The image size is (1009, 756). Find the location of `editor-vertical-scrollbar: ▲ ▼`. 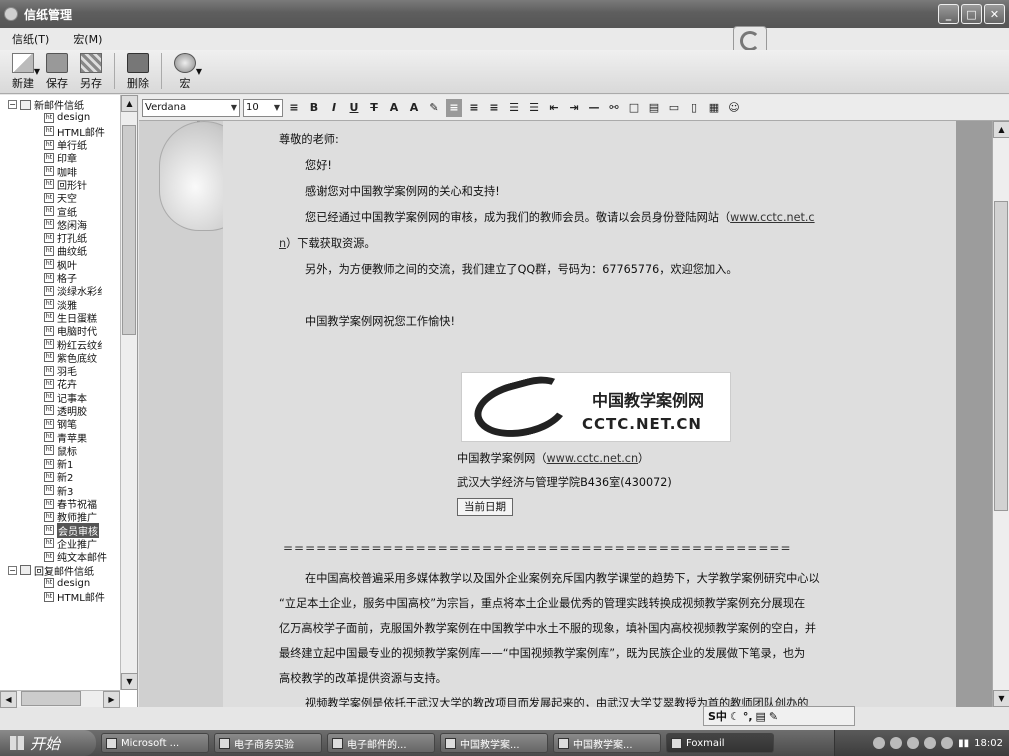

editor-vertical-scrollbar: ▲ ▼ is located at coordinates (1000, 414).